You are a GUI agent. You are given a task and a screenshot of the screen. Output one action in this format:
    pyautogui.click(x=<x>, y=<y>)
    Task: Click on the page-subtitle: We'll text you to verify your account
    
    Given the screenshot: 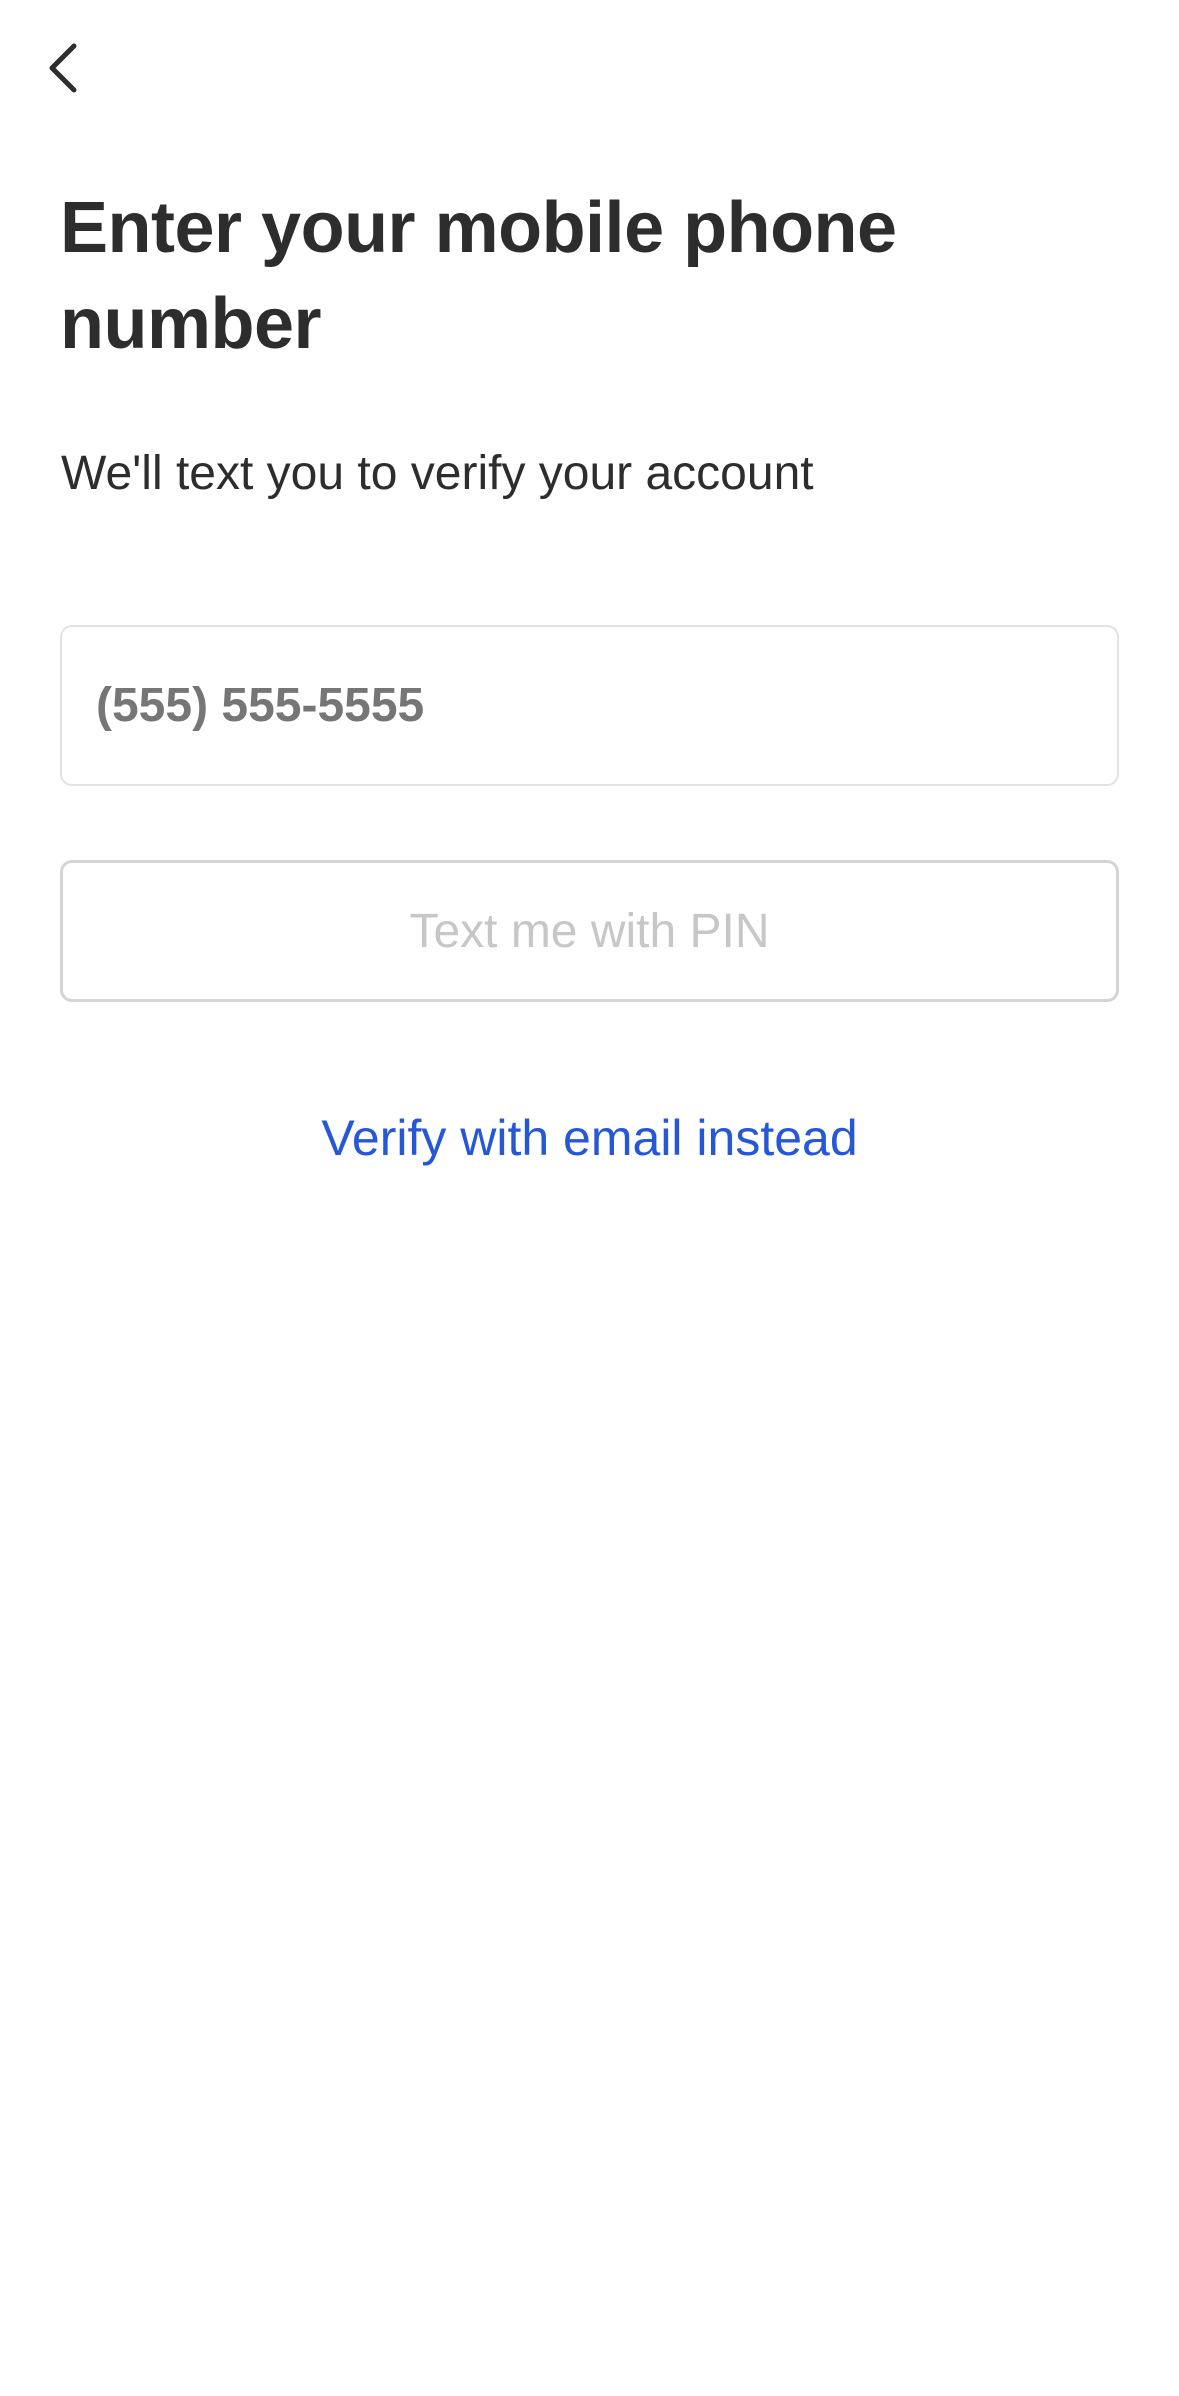 What is the action you would take?
    pyautogui.click(x=437, y=473)
    